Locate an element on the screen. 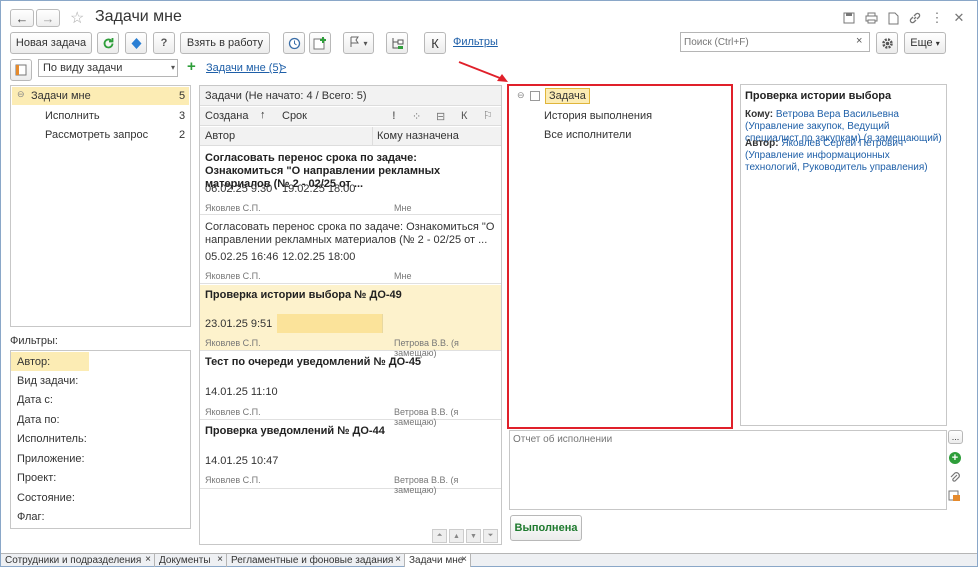 The width and height of the screenshot is (978, 567). filter-state: Состояние: is located at coordinates (100, 498).